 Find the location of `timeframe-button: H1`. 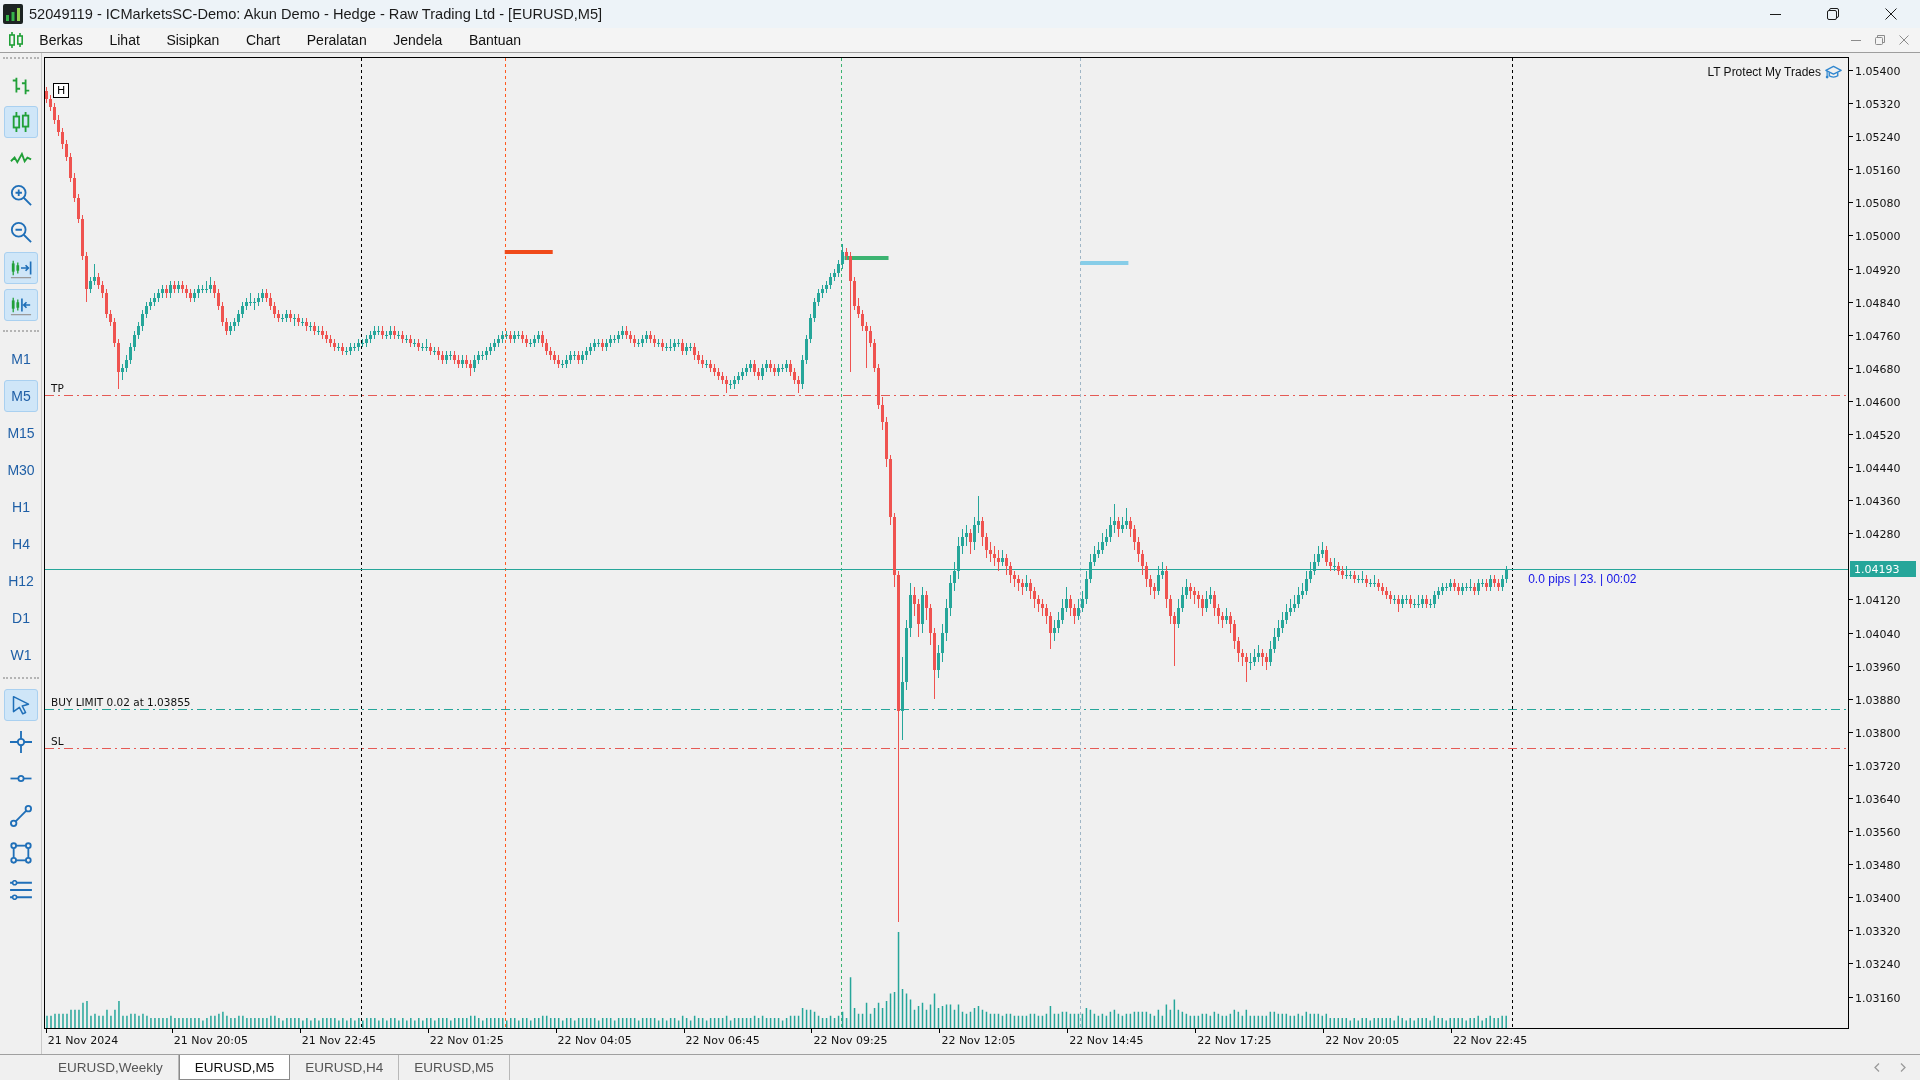

timeframe-button: H1 is located at coordinates (21, 506).